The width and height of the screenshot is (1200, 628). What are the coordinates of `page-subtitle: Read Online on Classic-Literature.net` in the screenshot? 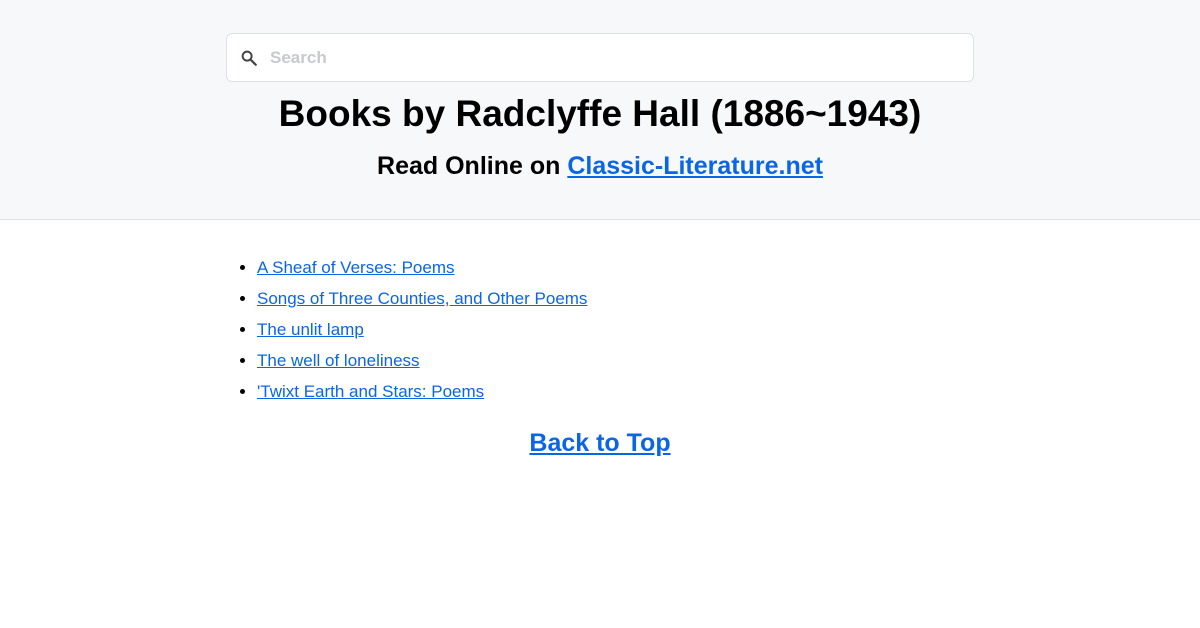 It's located at (600, 166).